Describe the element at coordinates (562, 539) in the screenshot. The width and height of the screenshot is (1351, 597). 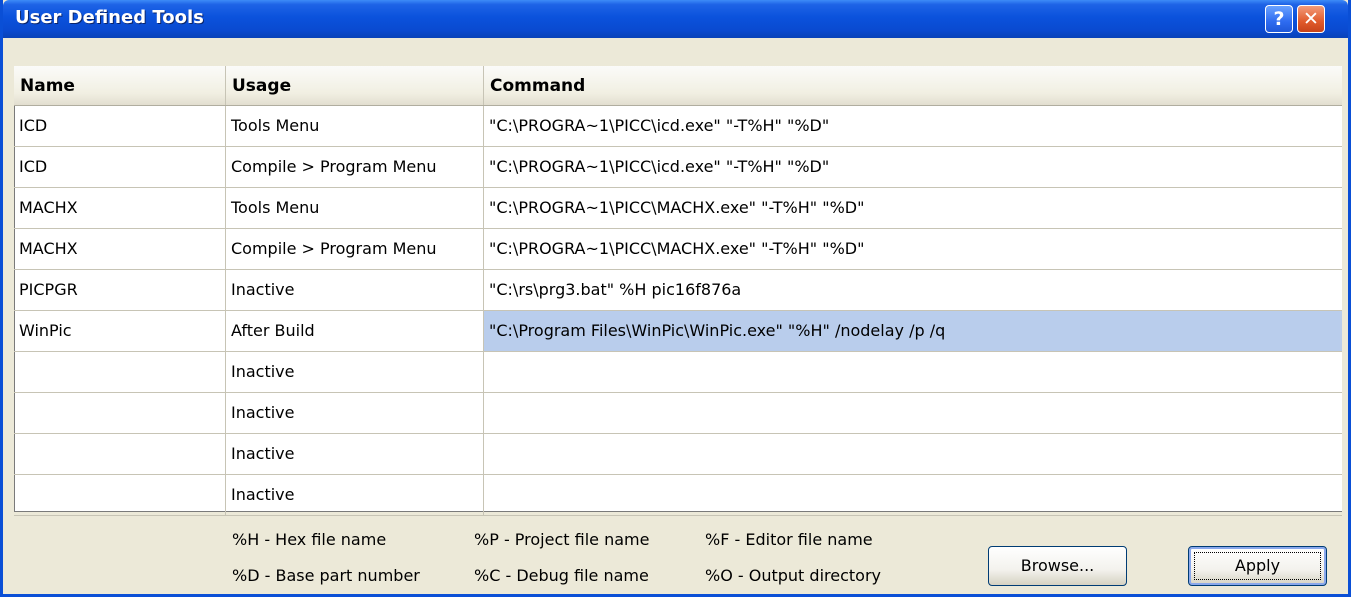
I see `legend-project: %P - Project file name` at that location.